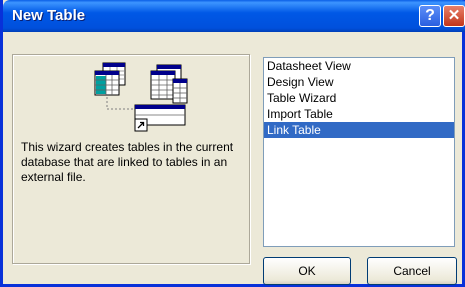 The width and height of the screenshot is (465, 287). Describe the element at coordinates (141, 97) in the screenshot. I see `linked-tables-illustration` at that location.